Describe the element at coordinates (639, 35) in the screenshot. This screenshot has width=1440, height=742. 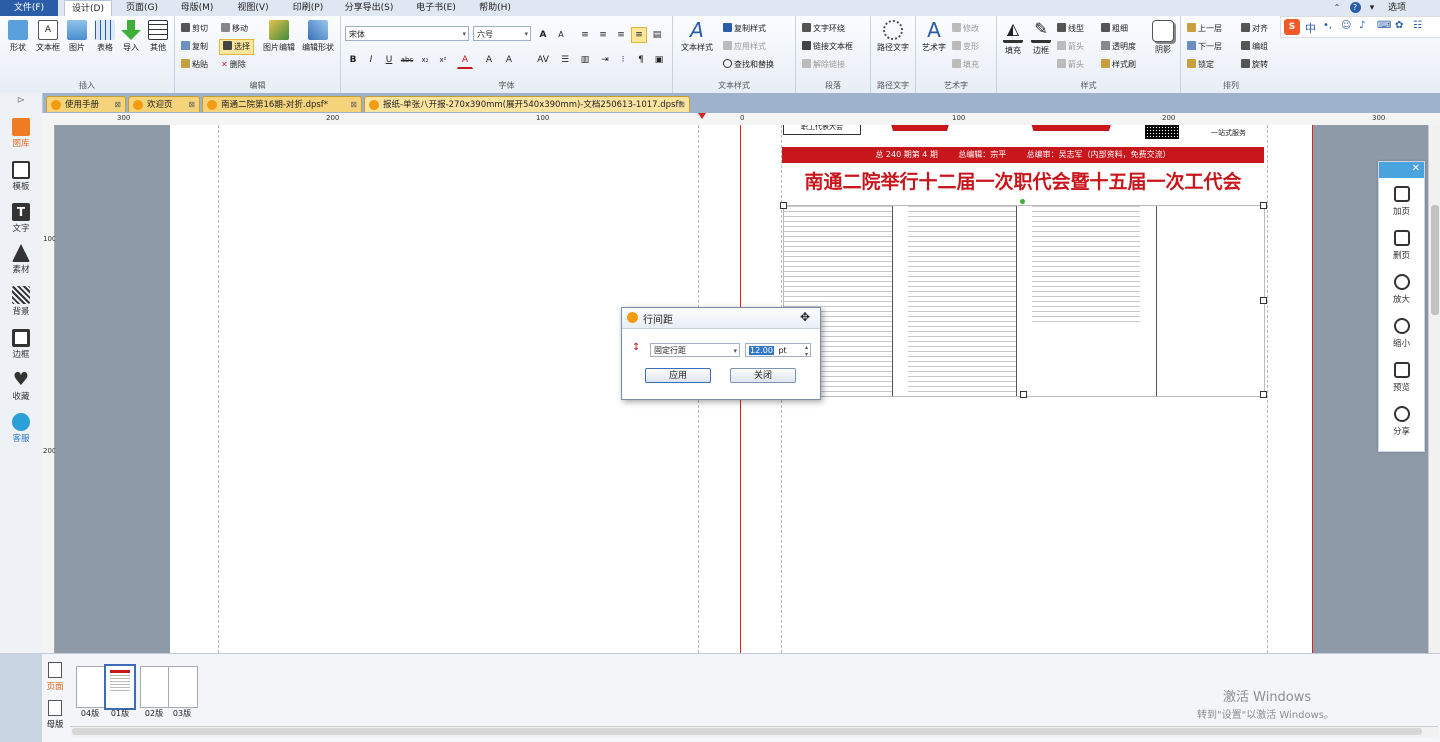
I see `align-justify-icon: ≡` at that location.